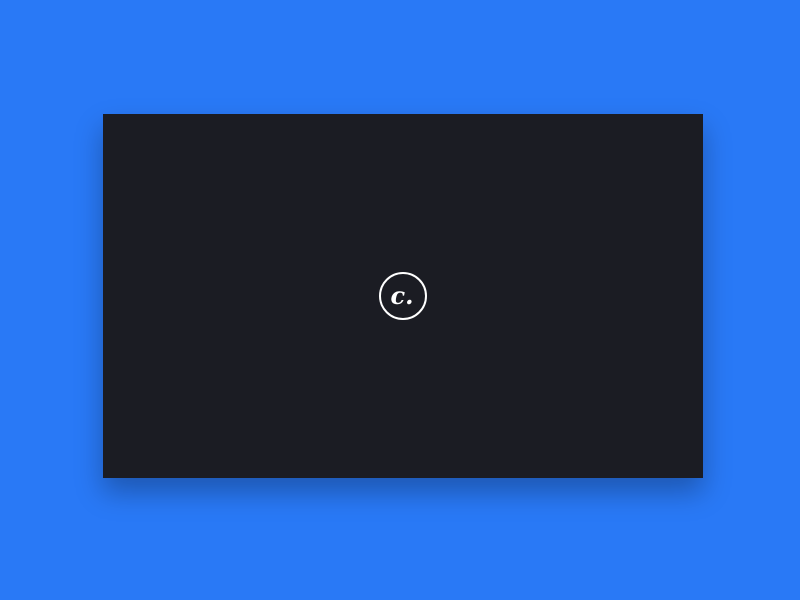 The height and width of the screenshot is (600, 800). I want to click on logo-svg: c., so click(403, 296).